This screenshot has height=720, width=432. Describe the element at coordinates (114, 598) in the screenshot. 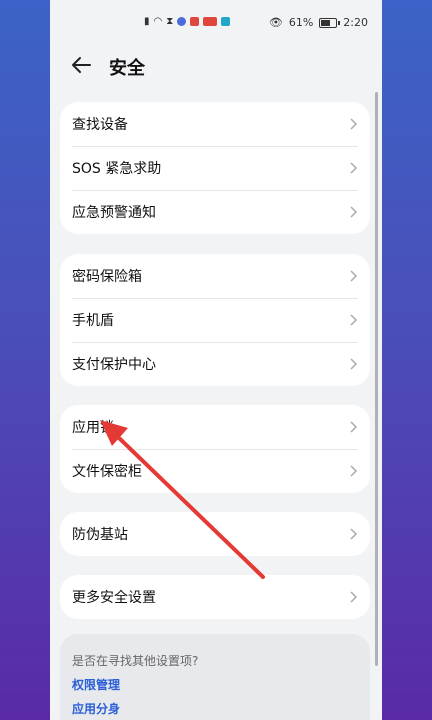

I see `item-label: 更多安全设置` at that location.